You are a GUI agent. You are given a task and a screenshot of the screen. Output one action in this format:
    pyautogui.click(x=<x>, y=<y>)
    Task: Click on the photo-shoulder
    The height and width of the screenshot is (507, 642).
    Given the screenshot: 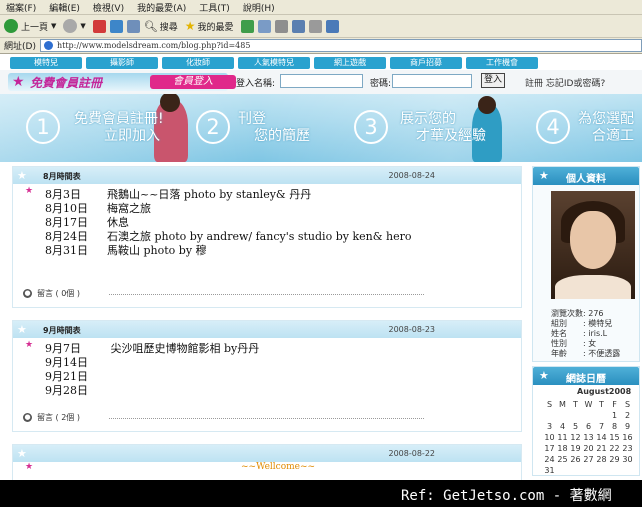 What is the action you would take?
    pyautogui.click(x=593, y=287)
    